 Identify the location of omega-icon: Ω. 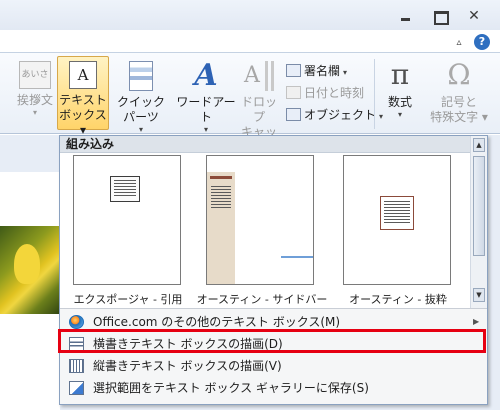
(459, 74).